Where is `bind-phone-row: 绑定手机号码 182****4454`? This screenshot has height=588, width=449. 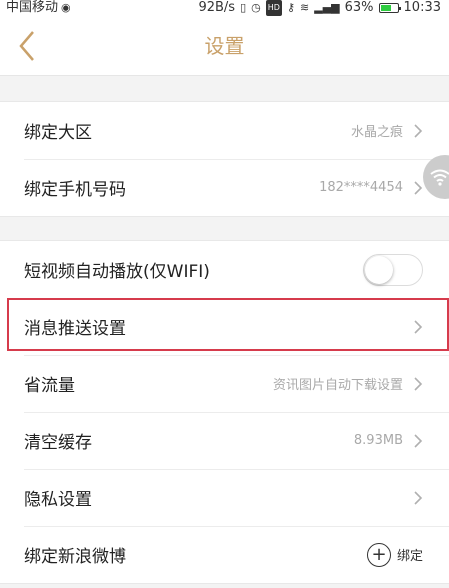
bind-phone-row: 绑定手机号码 182****4454 is located at coordinates (224, 187).